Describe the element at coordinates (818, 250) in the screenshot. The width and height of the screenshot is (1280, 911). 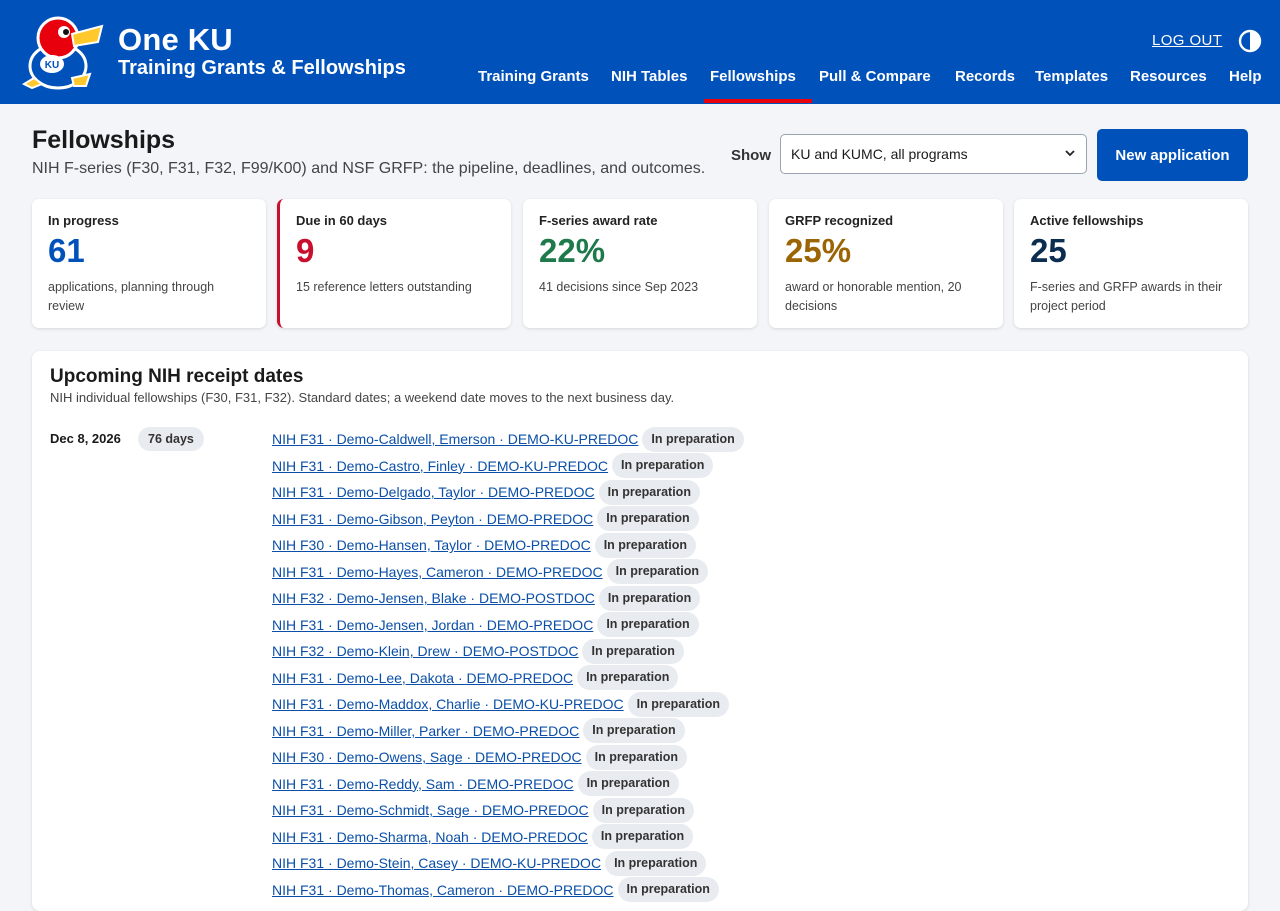
I see `stat-value: 25%` at that location.